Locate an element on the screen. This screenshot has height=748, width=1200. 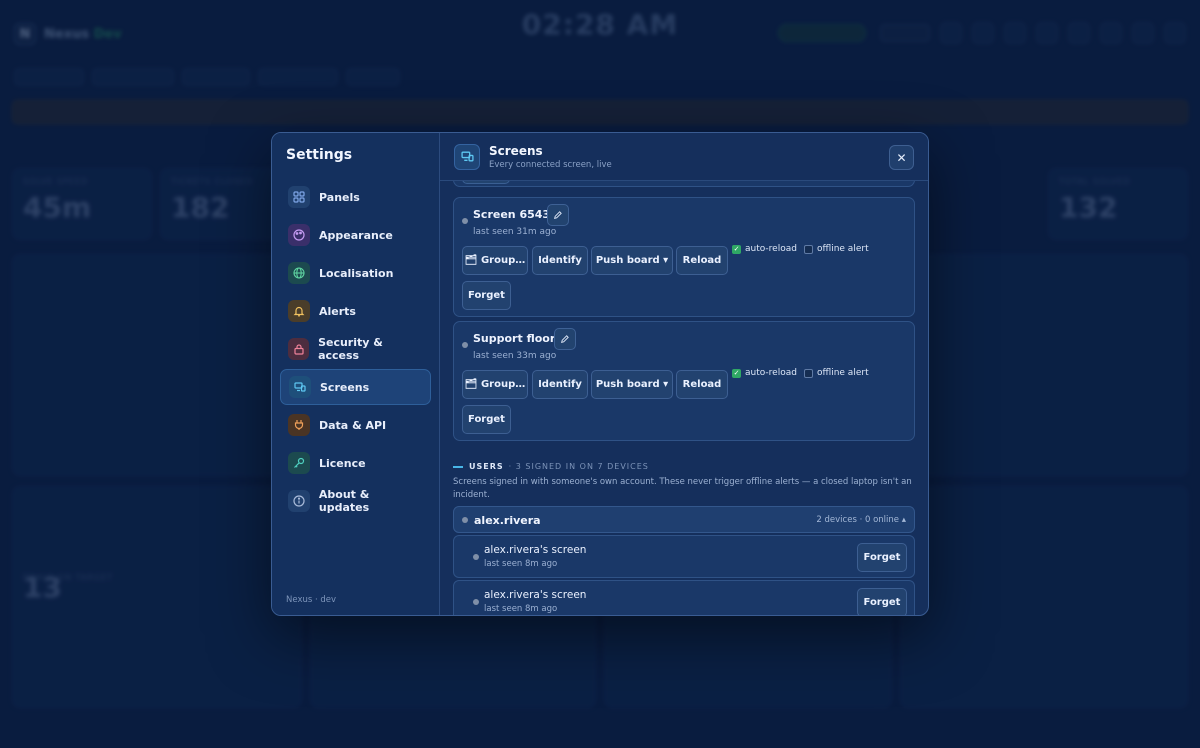
nav-item-data-api: Data & API is located at coordinates (355, 425).